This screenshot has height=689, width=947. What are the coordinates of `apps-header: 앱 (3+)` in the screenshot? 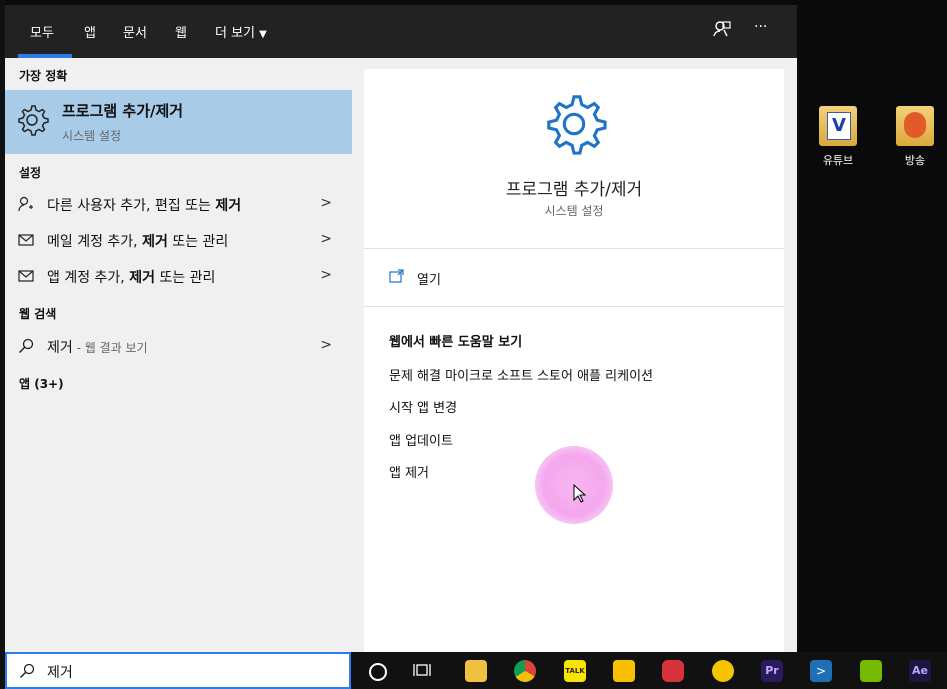 It's located at (41, 383).